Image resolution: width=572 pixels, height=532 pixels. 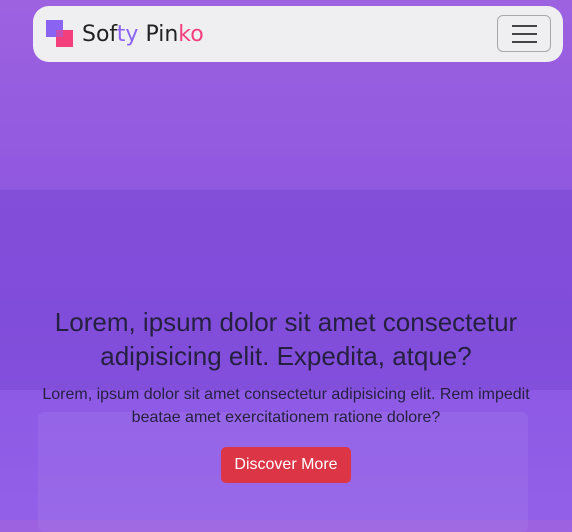 I want to click on brand-part-2: ty, so click(x=127, y=34).